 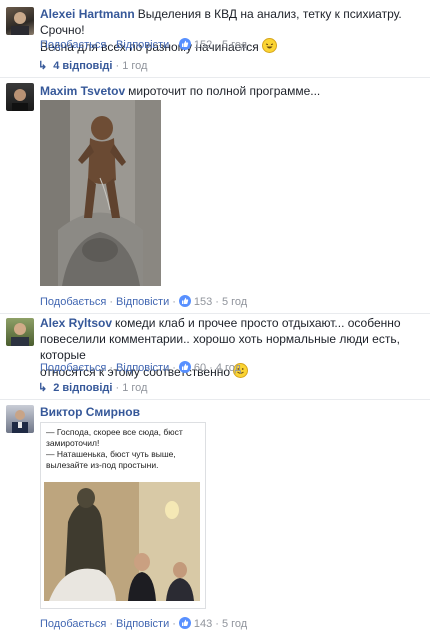 What do you see at coordinates (111, 454) in the screenshot?
I see `meme-caption-line: — Наташенька, бюст чуть выше,` at bounding box center [111, 454].